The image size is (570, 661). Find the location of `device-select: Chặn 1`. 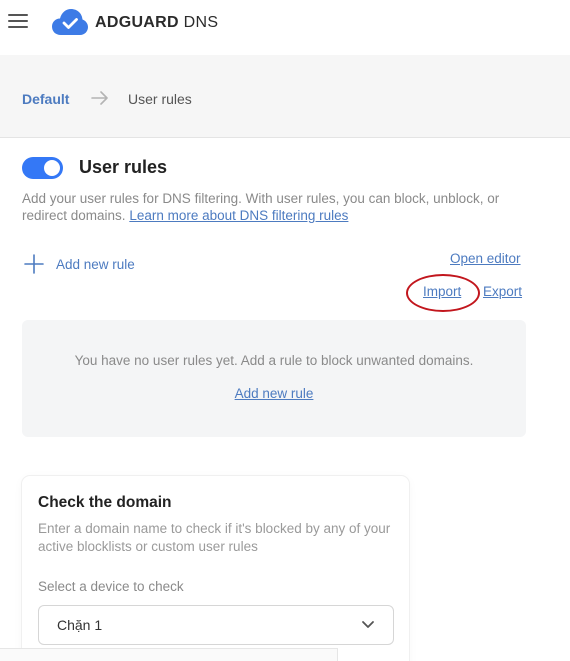

device-select: Chặn 1 is located at coordinates (216, 625).